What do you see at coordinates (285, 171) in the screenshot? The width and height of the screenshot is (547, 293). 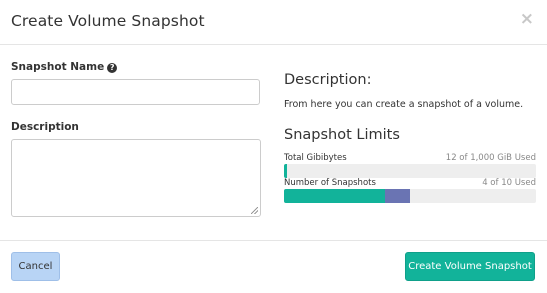 I see `total-gibibytes-used-fill` at bounding box center [285, 171].